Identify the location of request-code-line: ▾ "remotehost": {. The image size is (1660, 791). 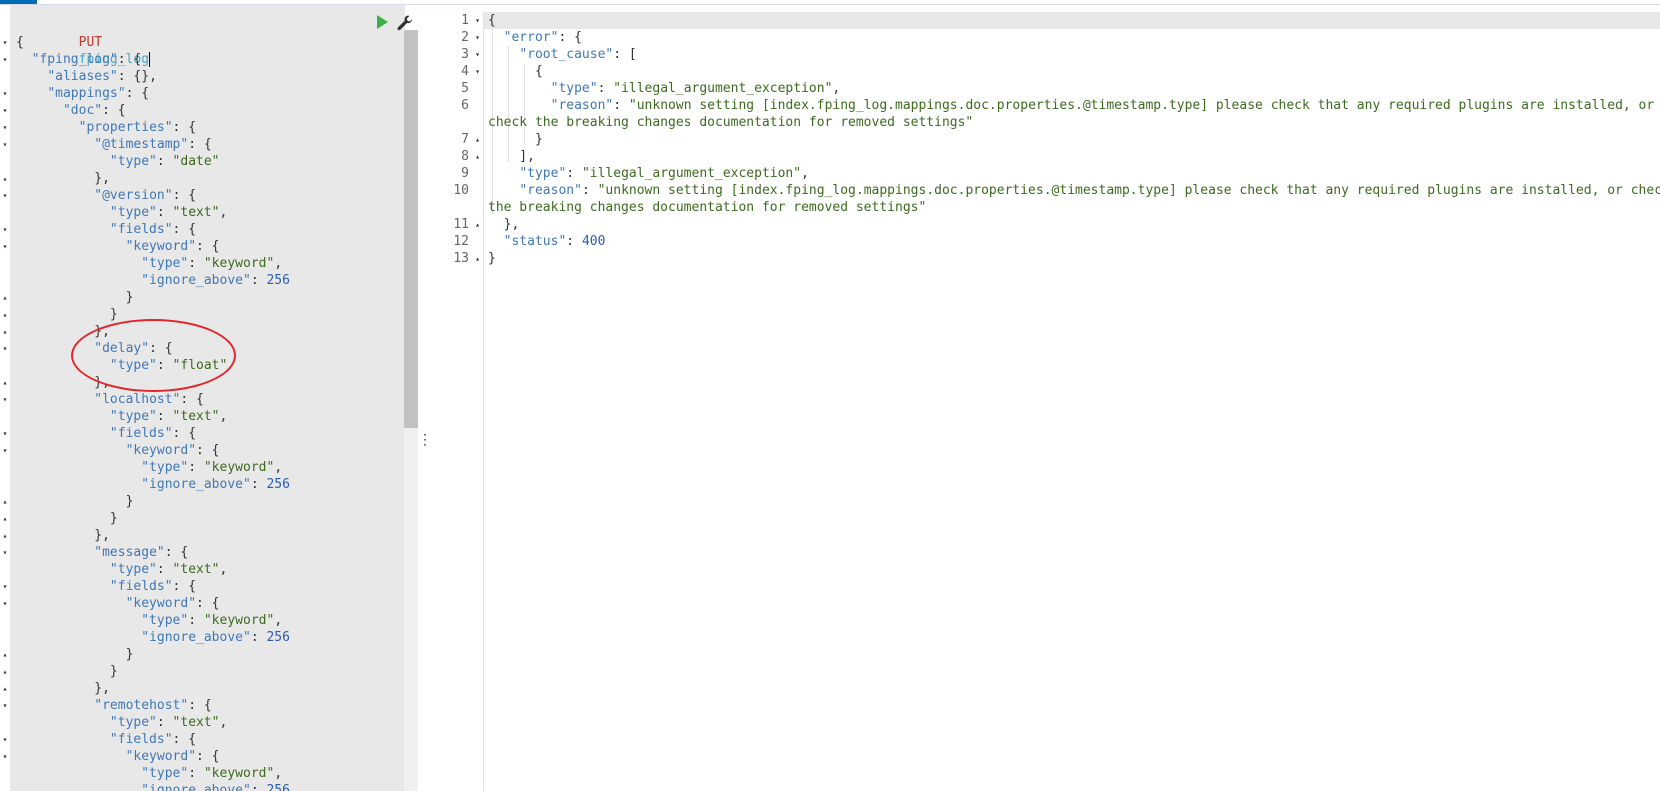
(202, 705).